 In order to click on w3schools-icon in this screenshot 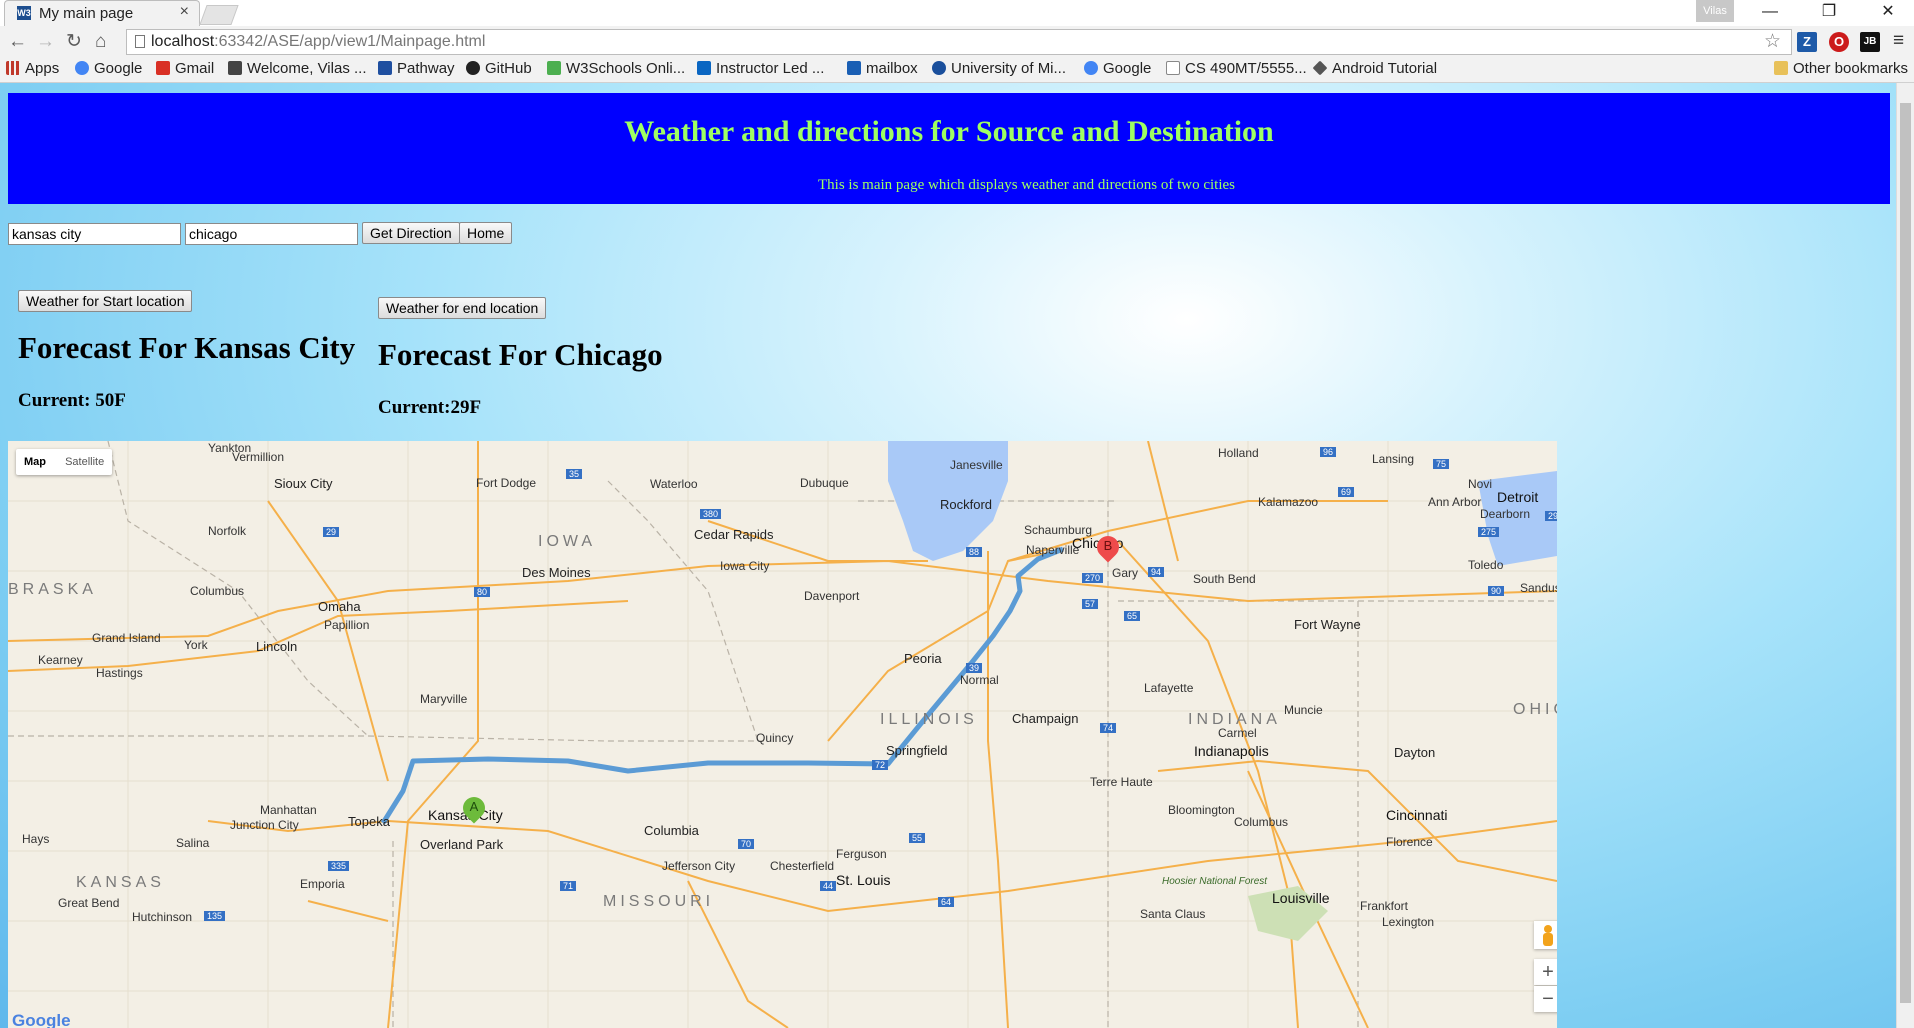, I will do `click(554, 68)`.